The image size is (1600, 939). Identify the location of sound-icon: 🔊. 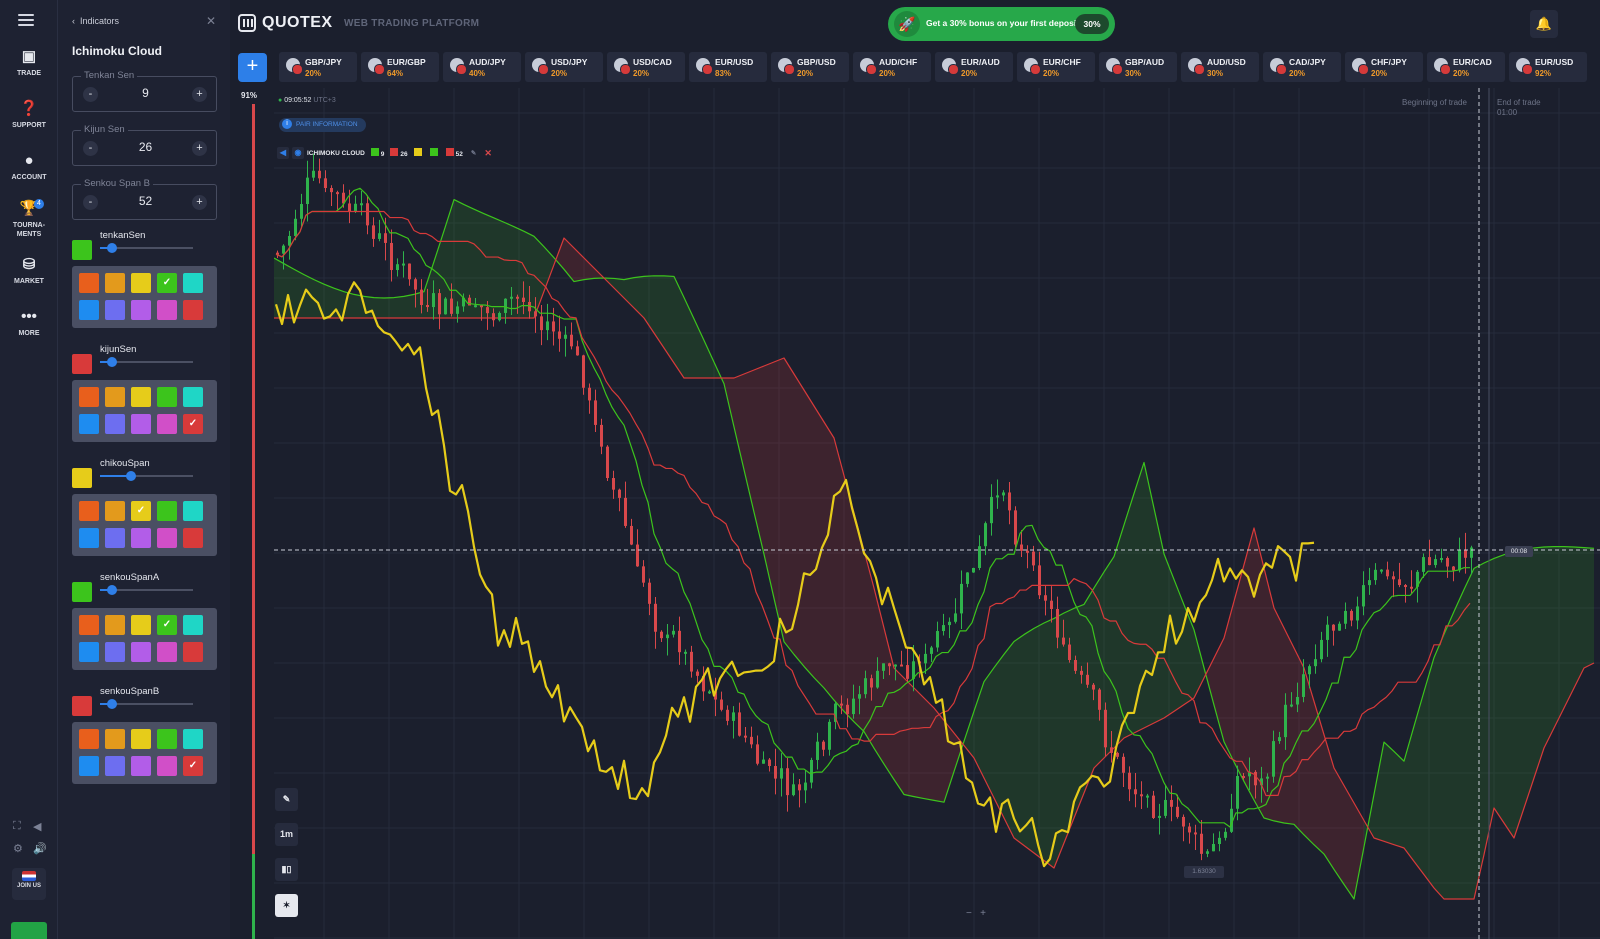
(40, 848).